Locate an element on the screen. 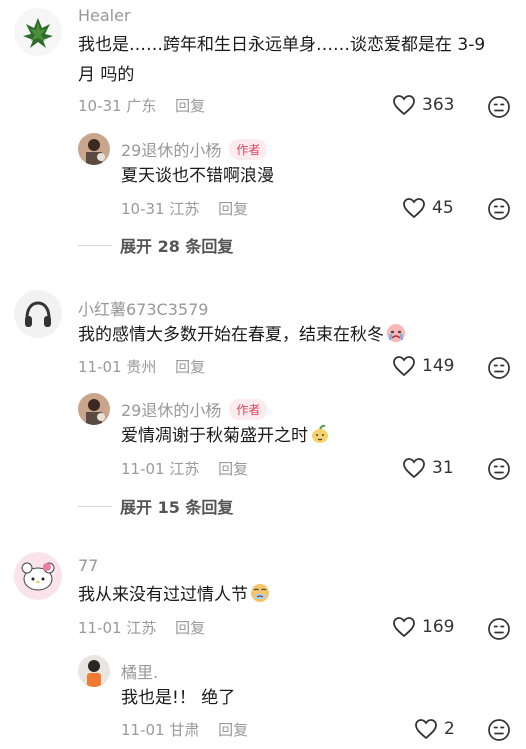 This screenshot has height=749, width=526. expand-replies-button: 展开 28 条回复 is located at coordinates (155, 245).